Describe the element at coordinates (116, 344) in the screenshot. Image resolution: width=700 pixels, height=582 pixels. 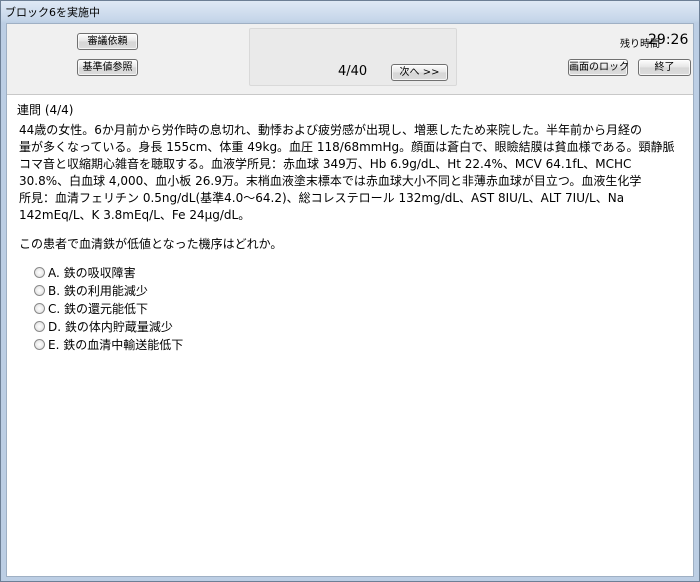
I see `option-label: E. 鉄の血清中輸送能低下` at that location.